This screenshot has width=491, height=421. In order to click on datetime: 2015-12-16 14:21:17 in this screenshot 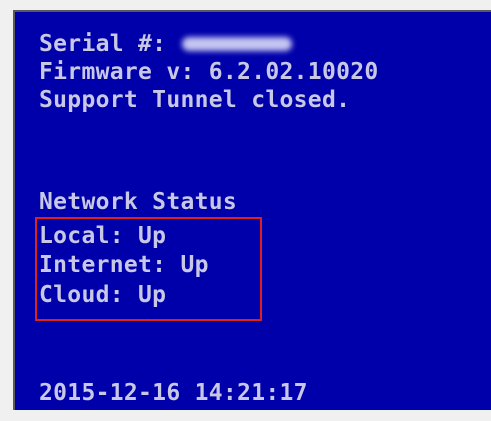, I will do `click(173, 393)`.